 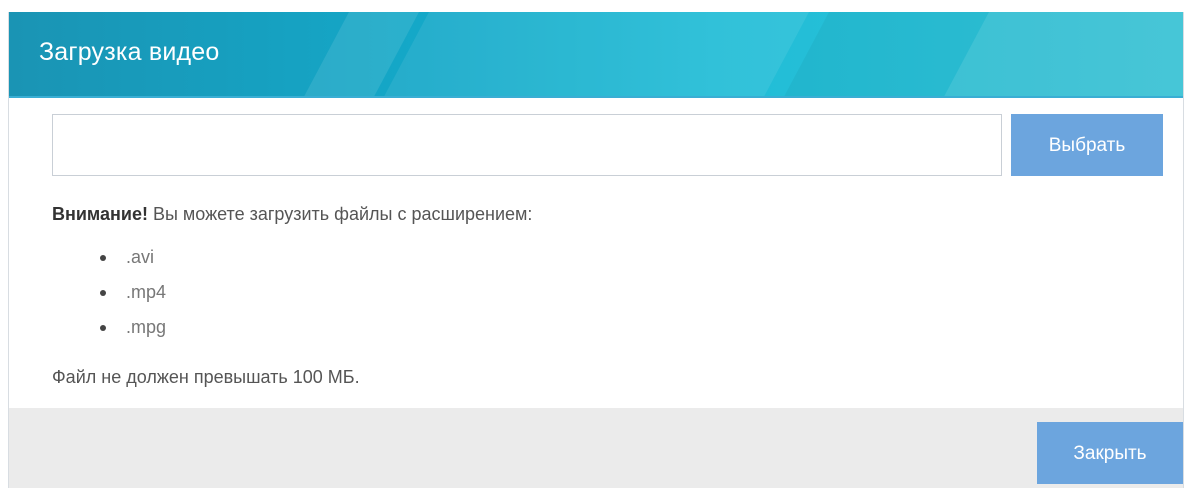 I want to click on header-decoration, so click(x=596, y=54).